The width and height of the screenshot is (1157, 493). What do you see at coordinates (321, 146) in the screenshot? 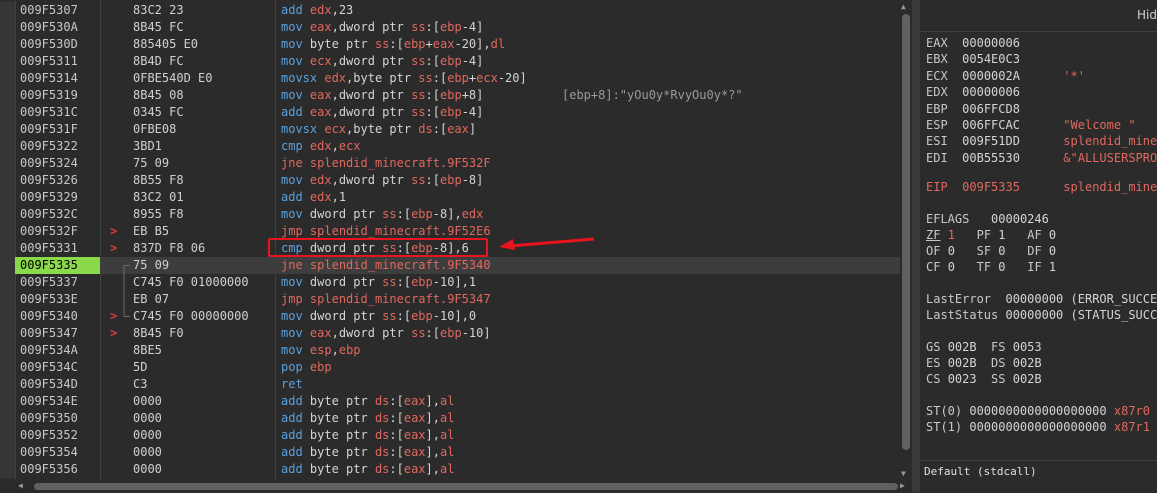
I see `instruction-text: cmp edx,ecx` at bounding box center [321, 146].